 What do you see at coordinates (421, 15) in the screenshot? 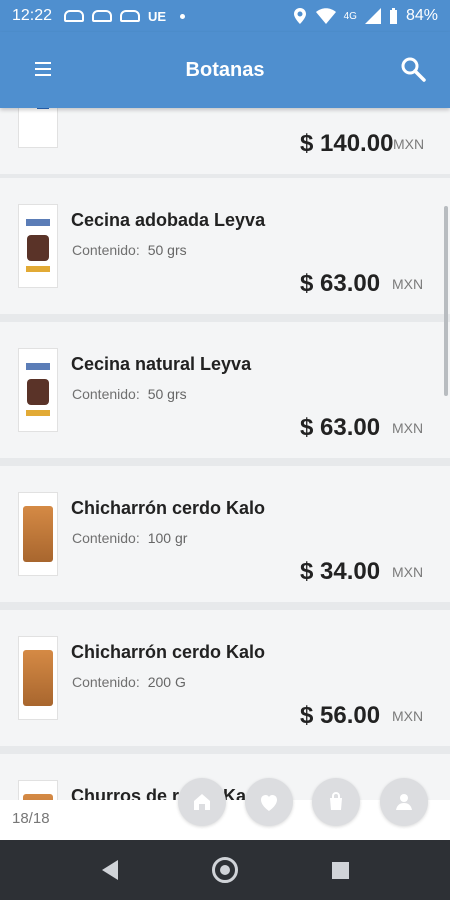
I see `battery-percent: 84%` at bounding box center [421, 15].